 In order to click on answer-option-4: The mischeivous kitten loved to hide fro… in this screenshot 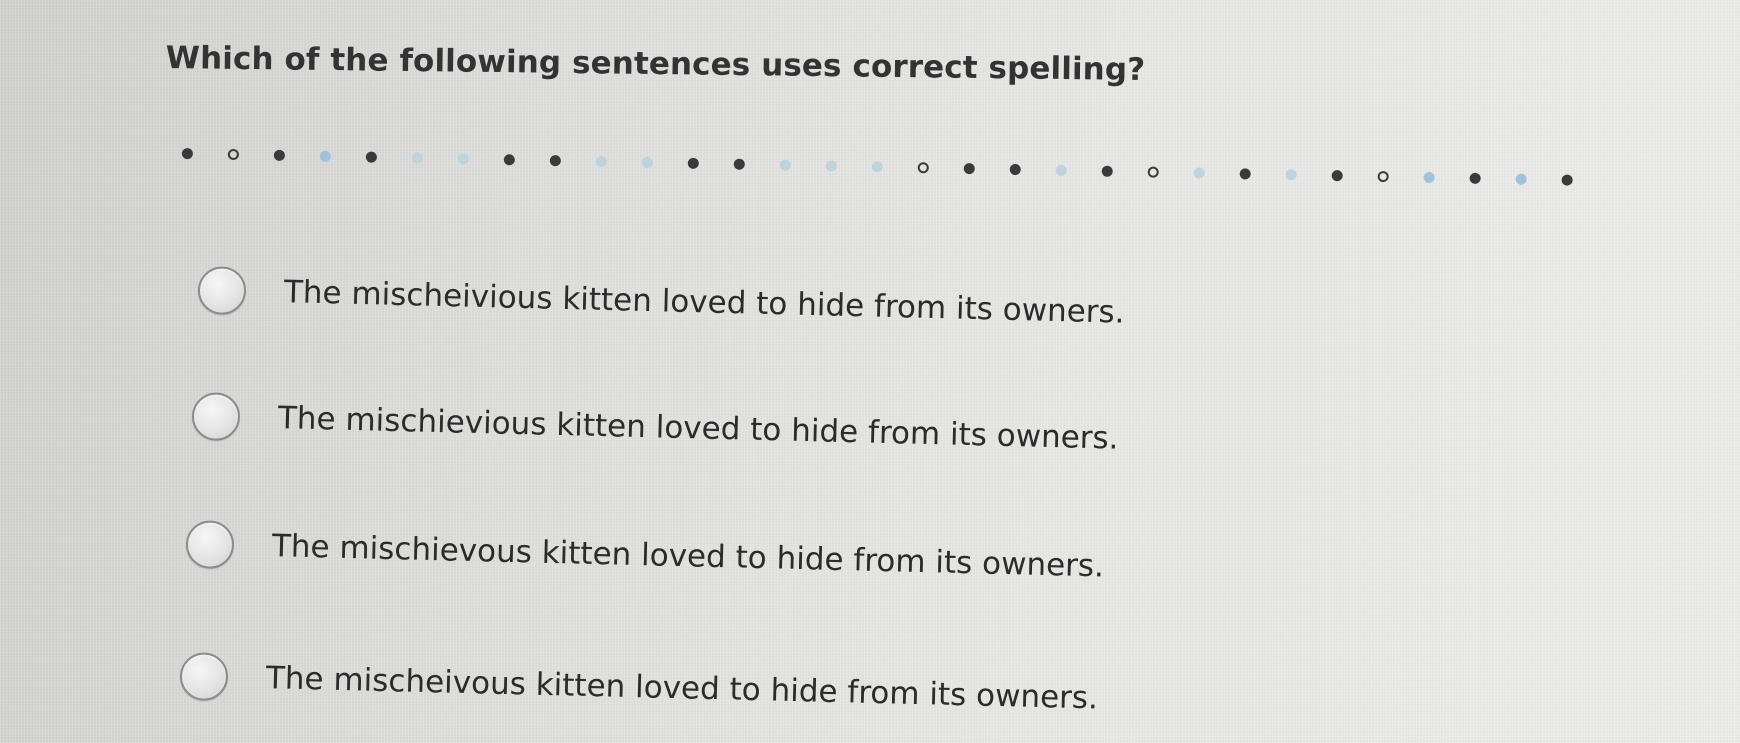, I will do `click(638, 687)`.